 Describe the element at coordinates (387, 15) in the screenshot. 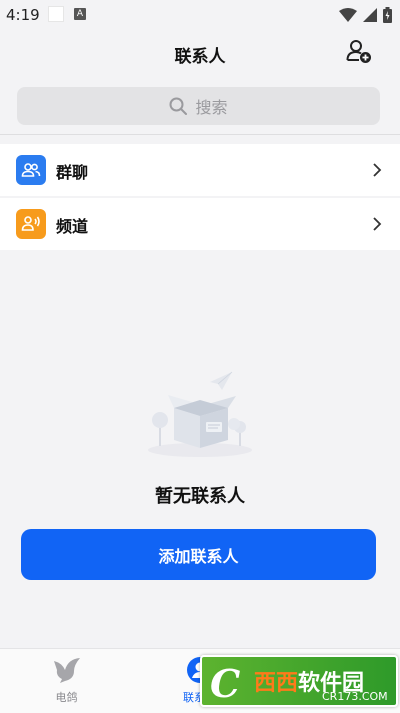

I see `battery-icon` at that location.